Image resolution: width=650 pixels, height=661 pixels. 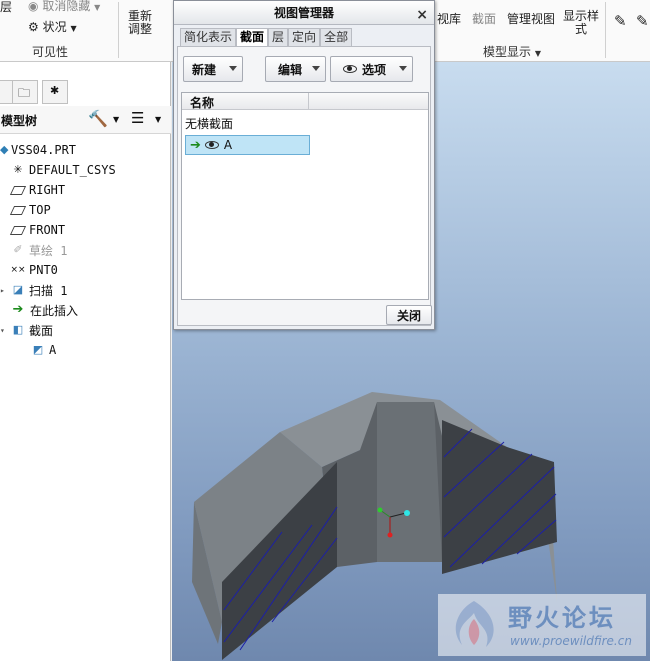 What do you see at coordinates (380, 510) in the screenshot?
I see `csys-y-marker` at bounding box center [380, 510].